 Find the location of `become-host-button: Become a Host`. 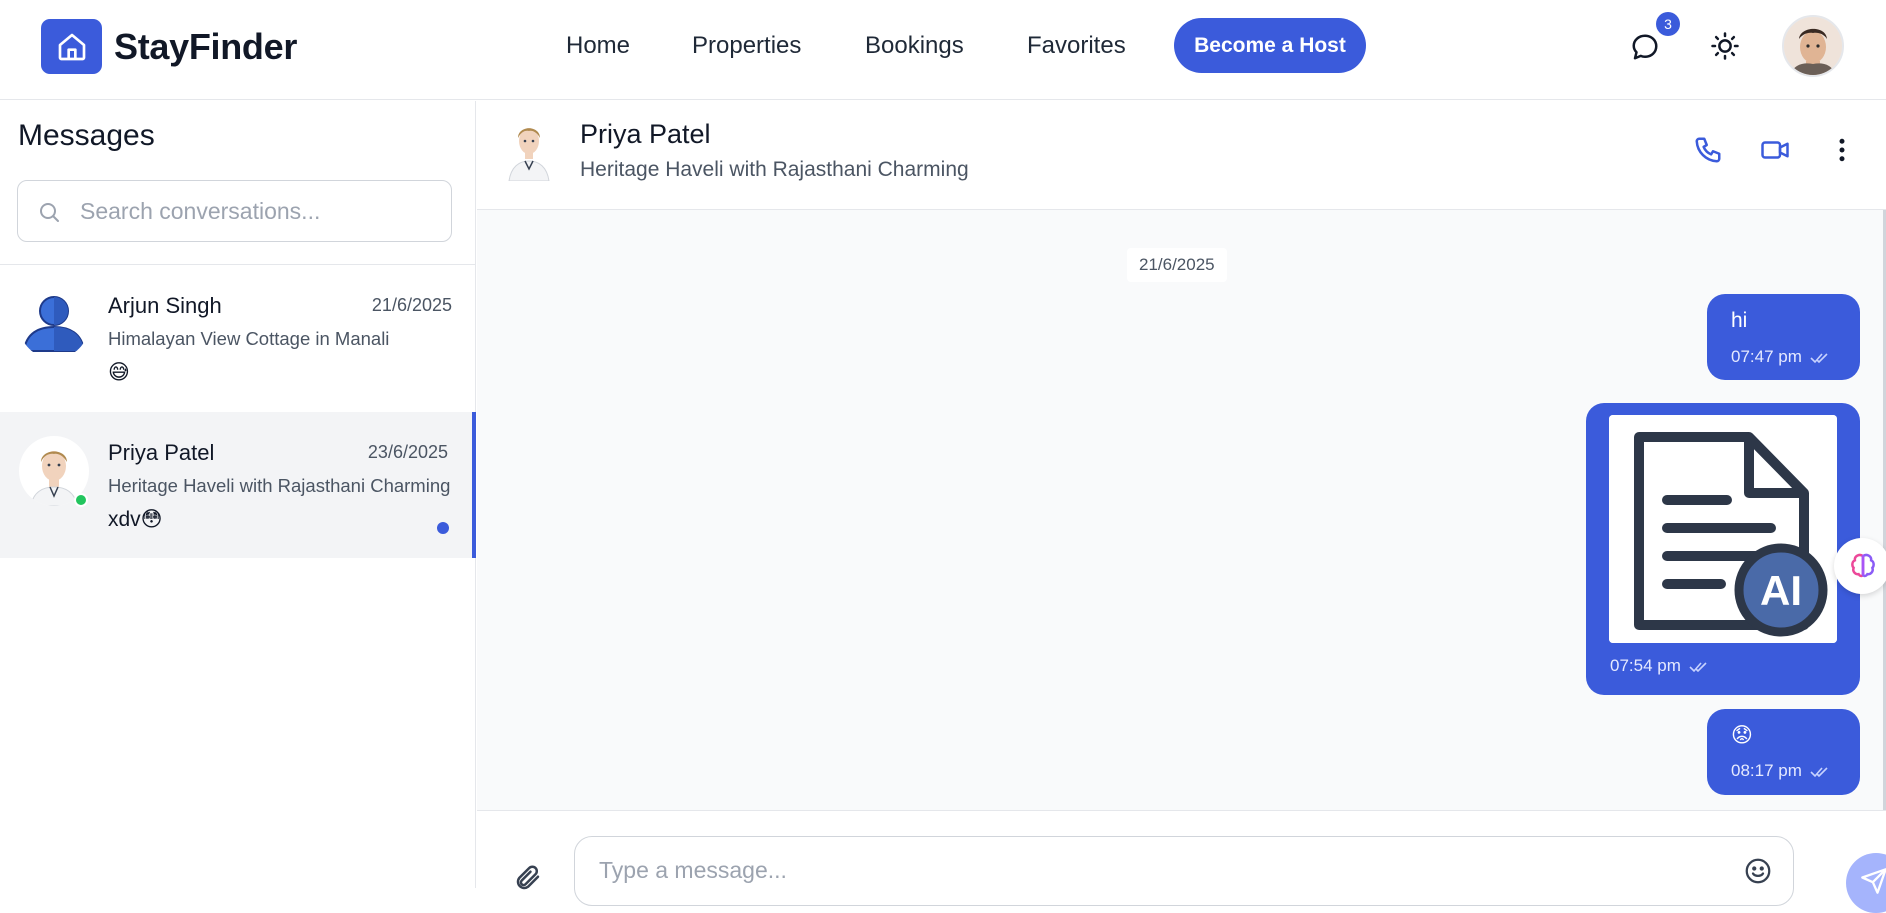

become-host-button: Become a Host is located at coordinates (1270, 45).